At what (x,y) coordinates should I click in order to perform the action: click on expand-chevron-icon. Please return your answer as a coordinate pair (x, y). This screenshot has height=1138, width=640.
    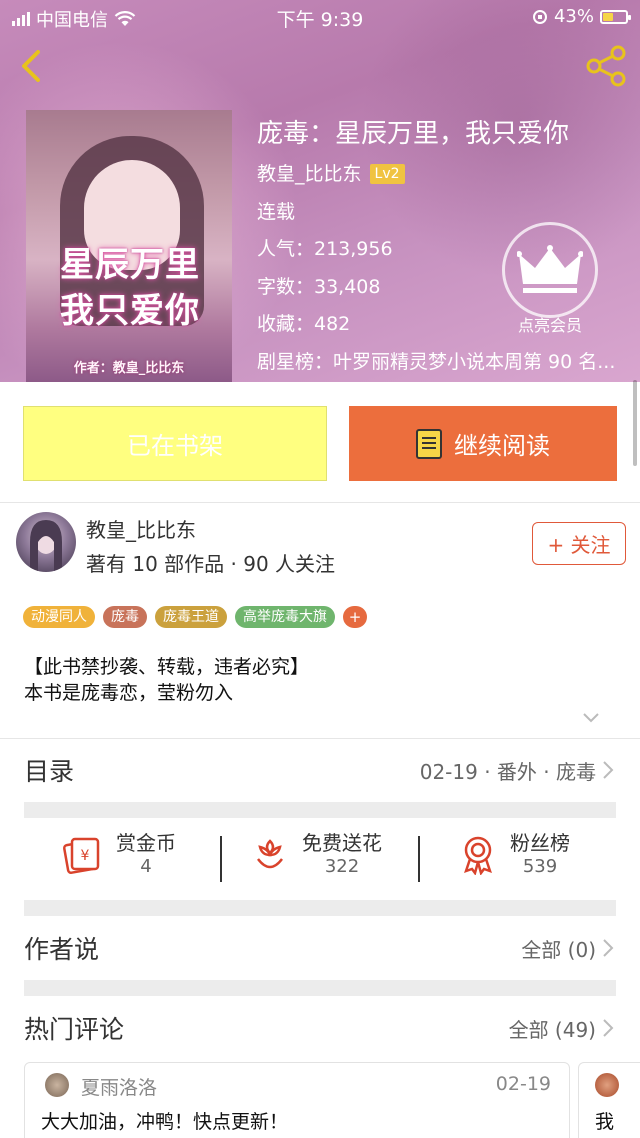
    Looking at the image, I should click on (591, 718).